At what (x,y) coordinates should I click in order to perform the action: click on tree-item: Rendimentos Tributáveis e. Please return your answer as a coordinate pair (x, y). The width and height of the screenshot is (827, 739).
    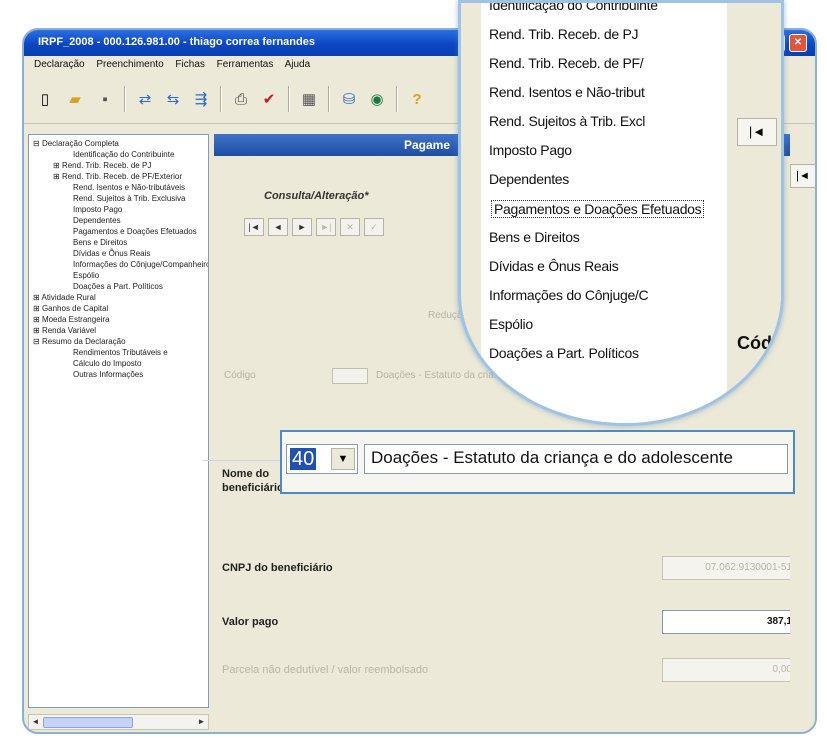
    Looking at the image, I should click on (118, 352).